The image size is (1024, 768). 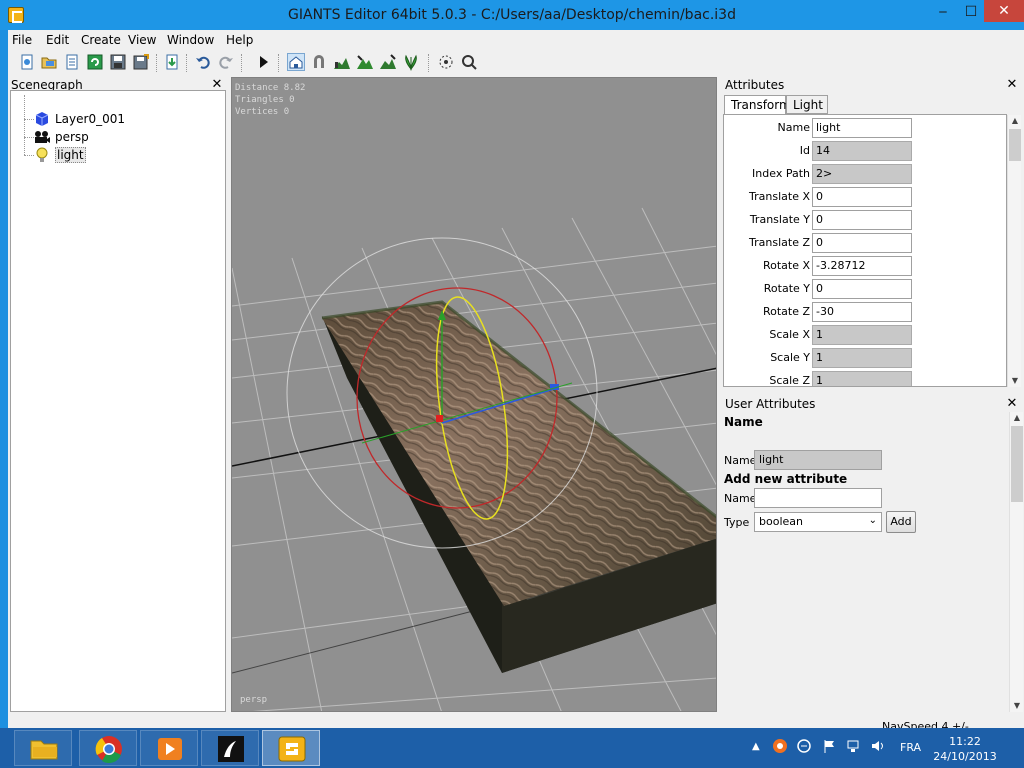 I want to click on select-icon, so click(x=469, y=62).